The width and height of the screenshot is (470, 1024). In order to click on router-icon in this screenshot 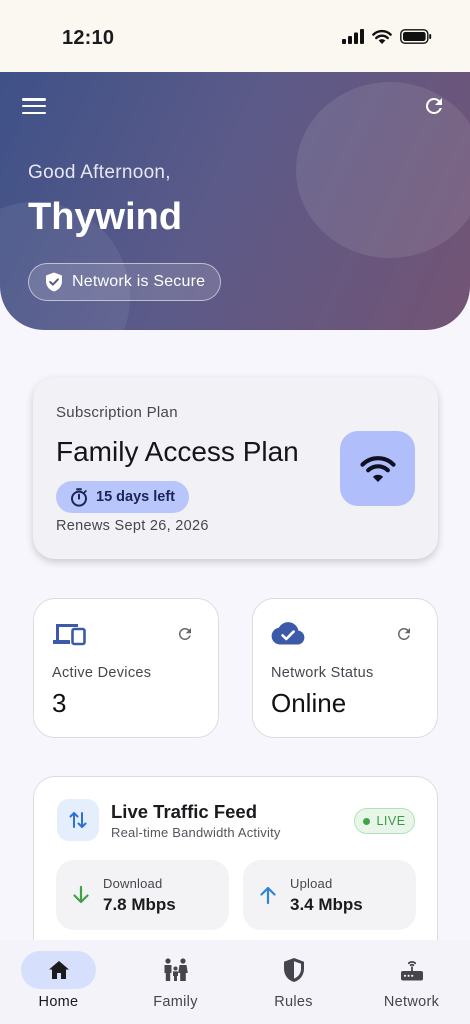, I will do `click(411, 971)`.